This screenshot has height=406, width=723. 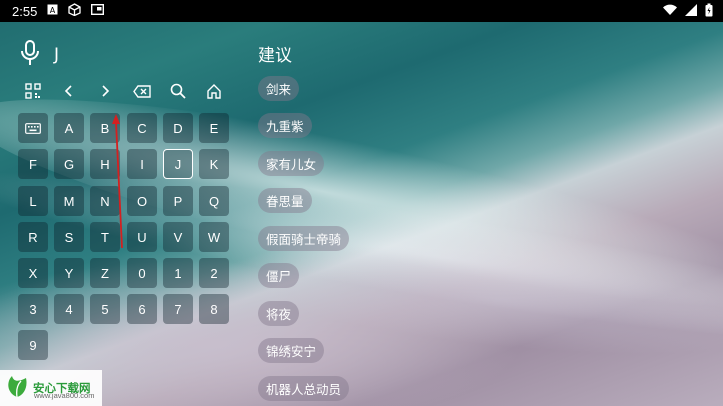 I want to click on leaf-logo-icon, so click(x=17, y=388).